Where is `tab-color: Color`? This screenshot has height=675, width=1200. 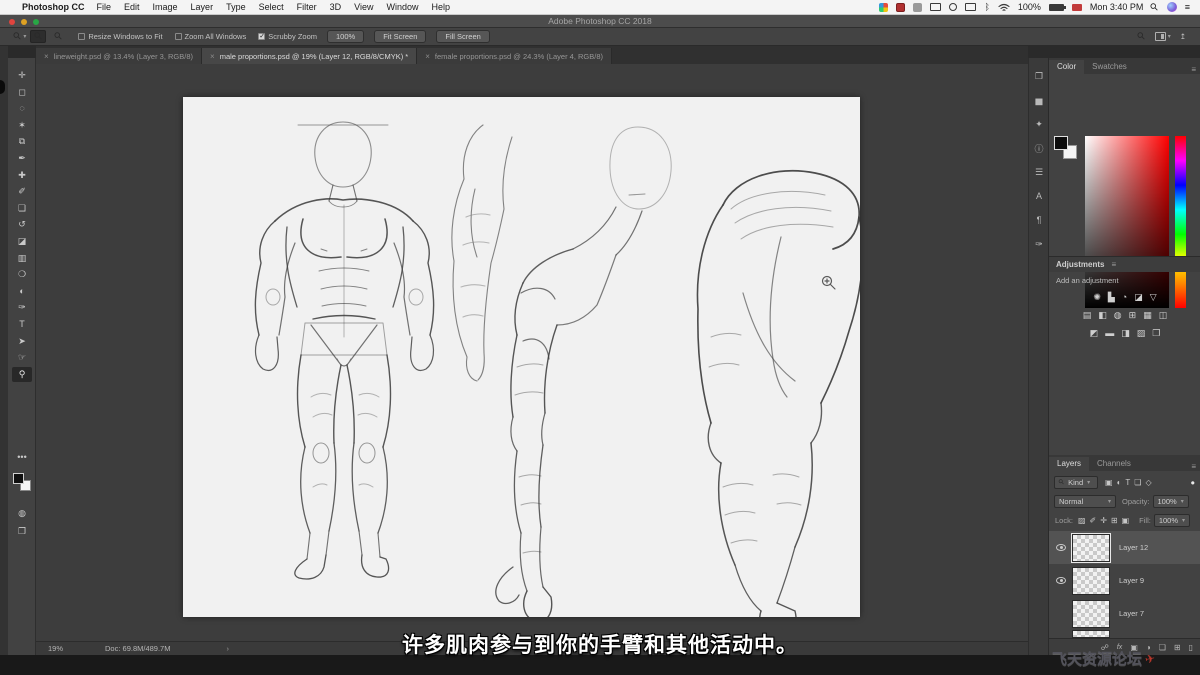 tab-color: Color is located at coordinates (1067, 67).